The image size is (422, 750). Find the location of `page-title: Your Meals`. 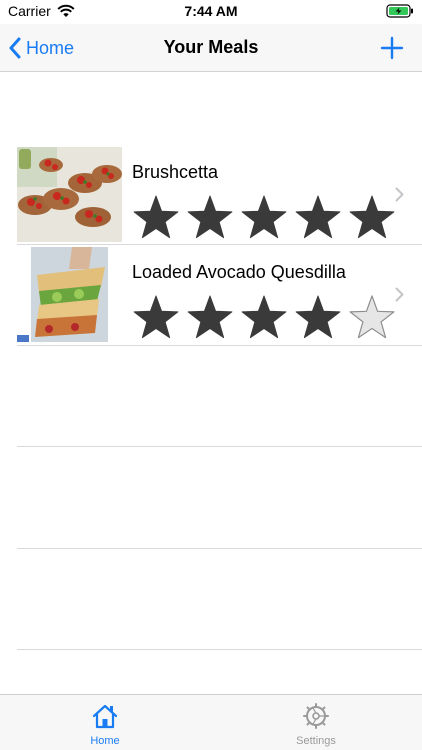

page-title: Your Meals is located at coordinates (211, 47).